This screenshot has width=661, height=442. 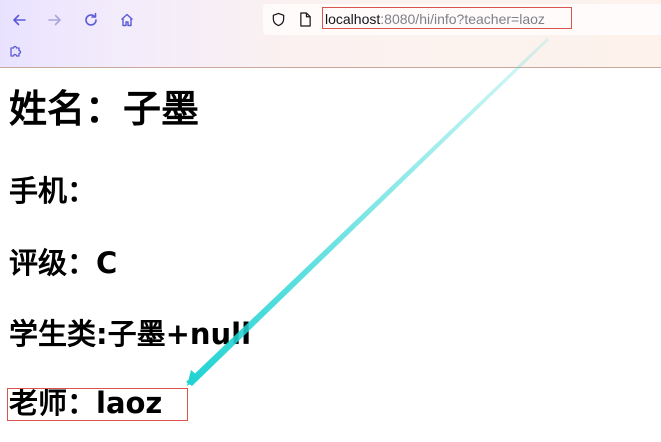 What do you see at coordinates (97, 404) in the screenshot?
I see `teacher-highlight-box` at bounding box center [97, 404].